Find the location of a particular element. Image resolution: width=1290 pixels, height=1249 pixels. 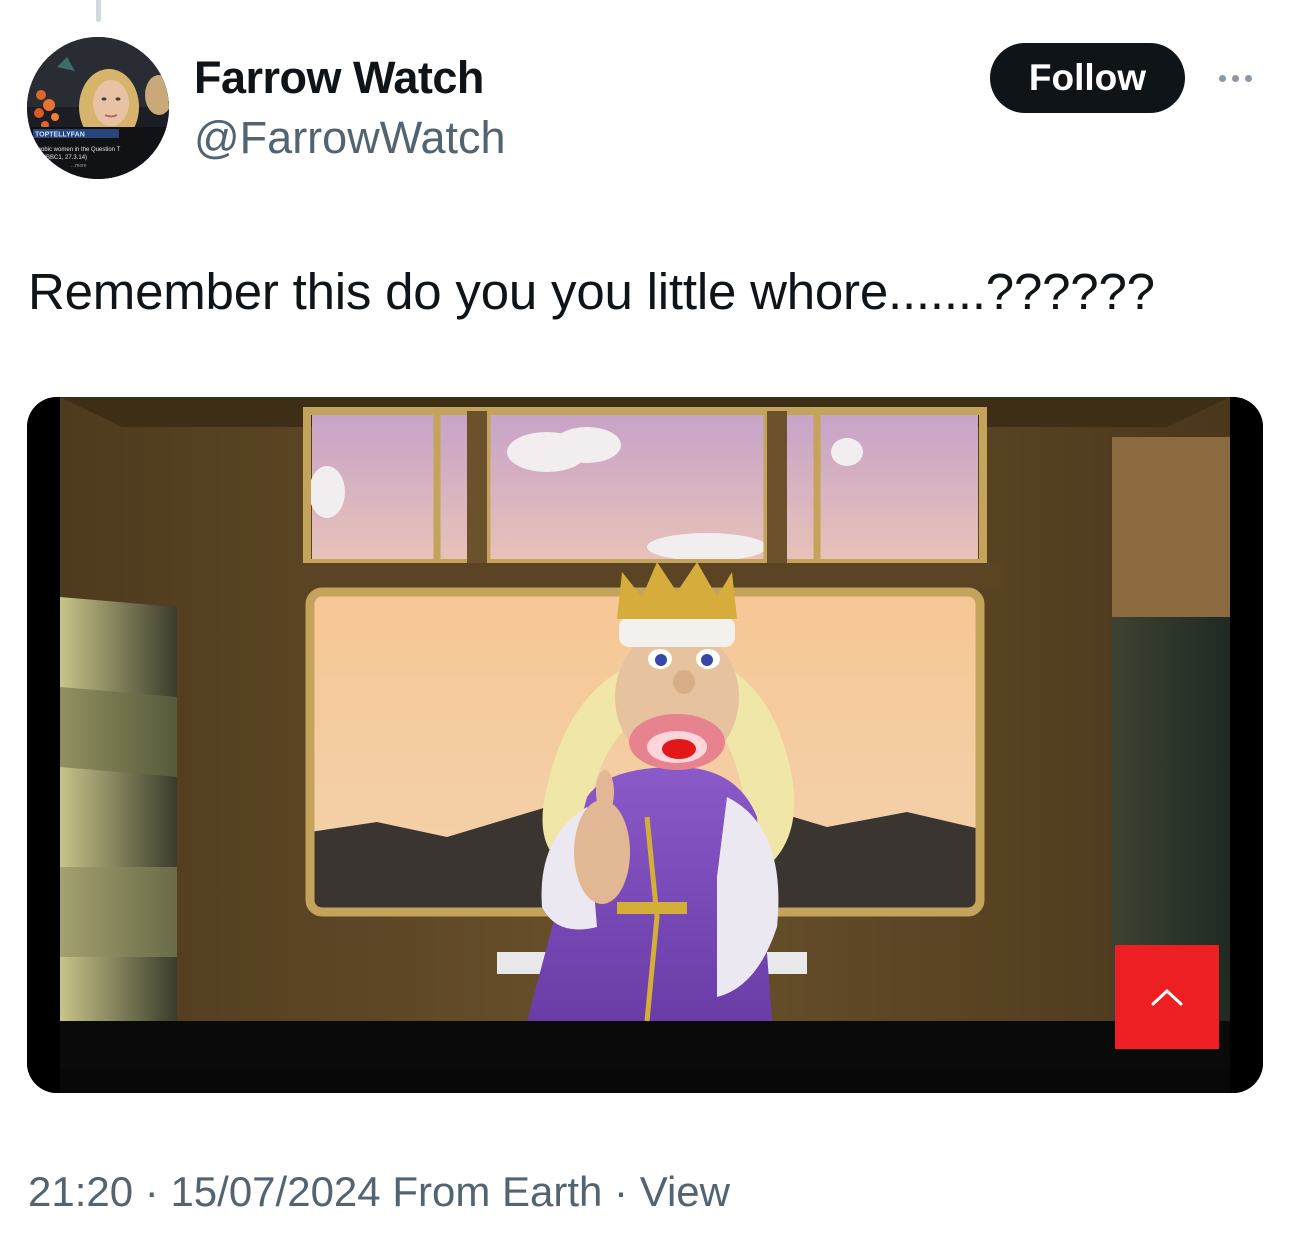

tweet-source: From Earth is located at coordinates (491, 1191).